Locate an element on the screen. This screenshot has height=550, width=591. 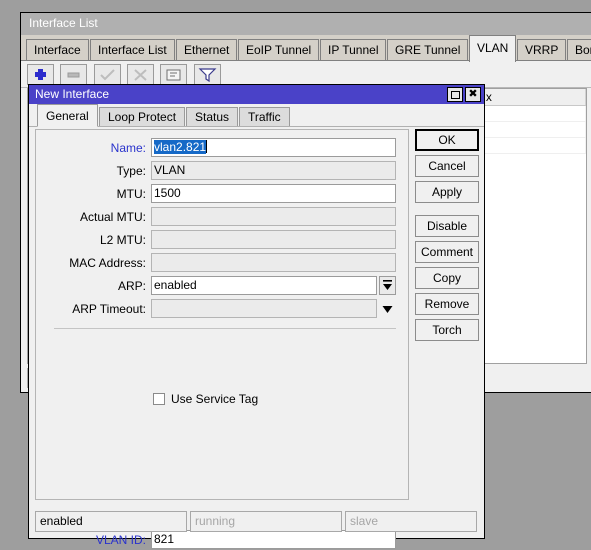
vlan_id-value: 821 is located at coordinates (164, 539).